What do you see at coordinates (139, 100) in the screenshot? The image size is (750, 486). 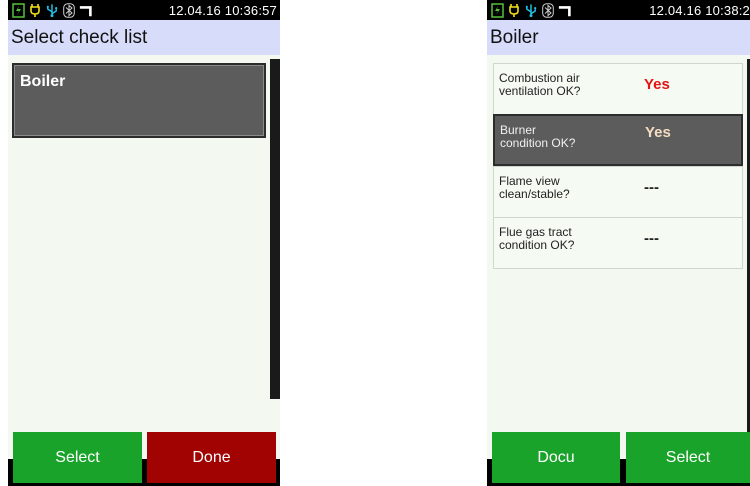 I see `list-item-boiler: Boiler` at bounding box center [139, 100].